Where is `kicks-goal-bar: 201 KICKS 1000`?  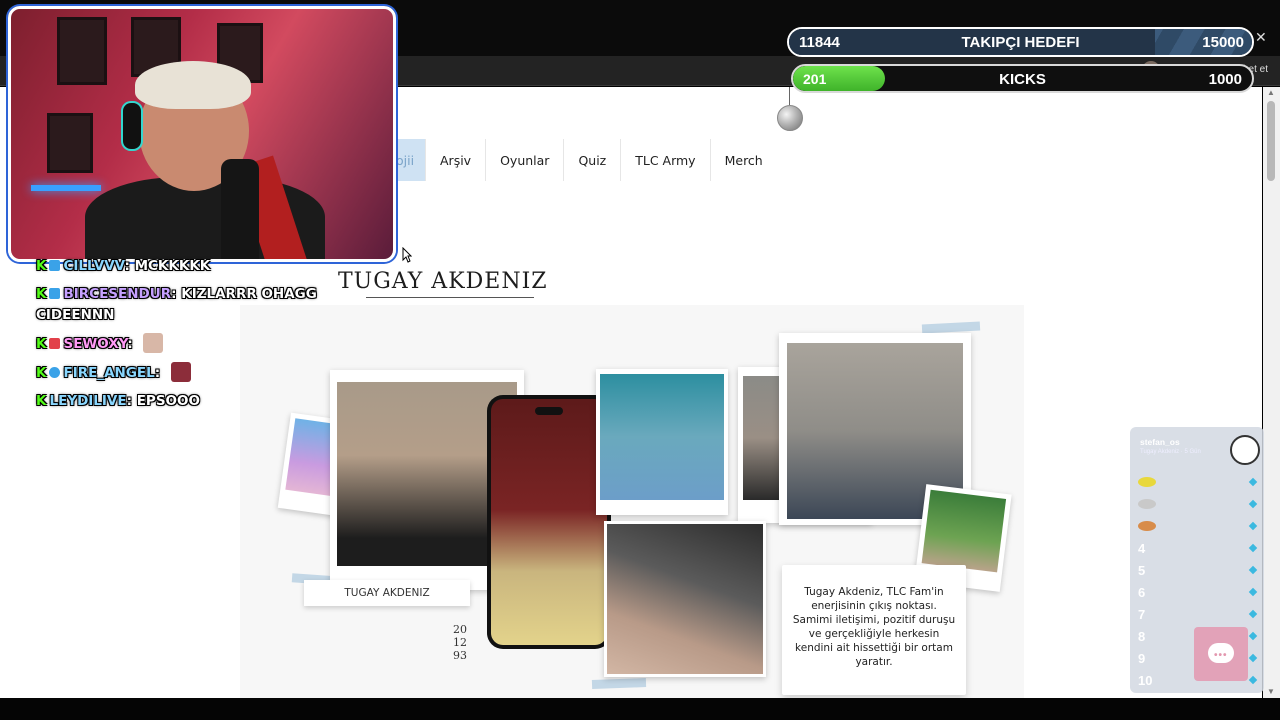 kicks-goal-bar: 201 KICKS 1000 is located at coordinates (1022, 78).